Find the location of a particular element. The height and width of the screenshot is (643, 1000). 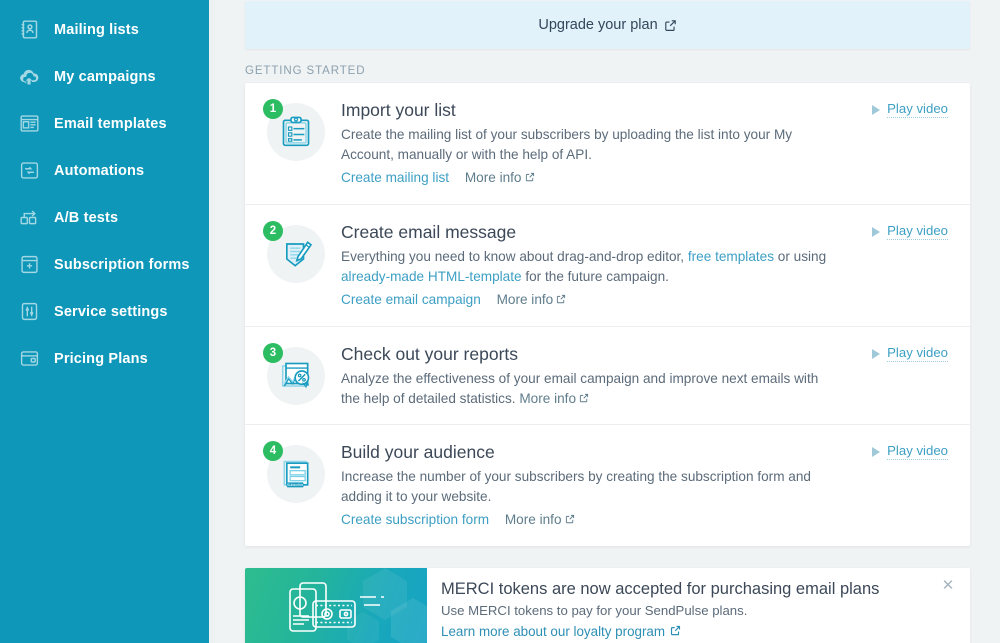

address-book-icon is located at coordinates (29, 30).